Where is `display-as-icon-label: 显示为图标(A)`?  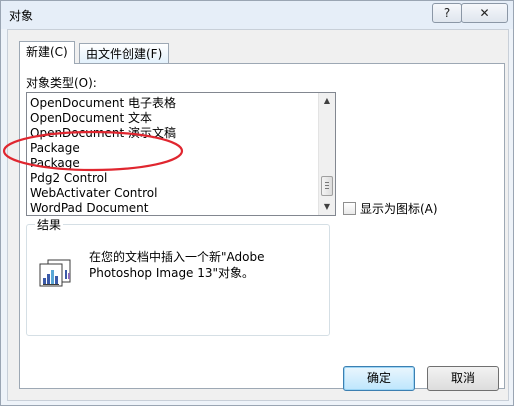
display-as-icon-label: 显示为图标(A) is located at coordinates (399, 209).